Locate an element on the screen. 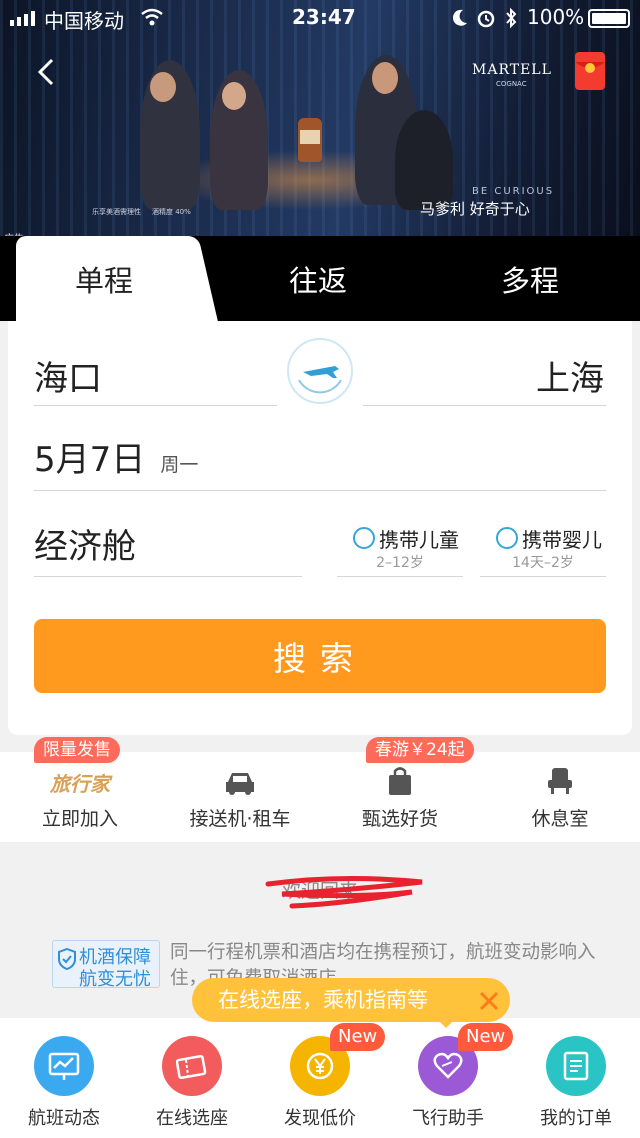 The width and height of the screenshot is (640, 1138). ticket-icon is located at coordinates (191, 1067).